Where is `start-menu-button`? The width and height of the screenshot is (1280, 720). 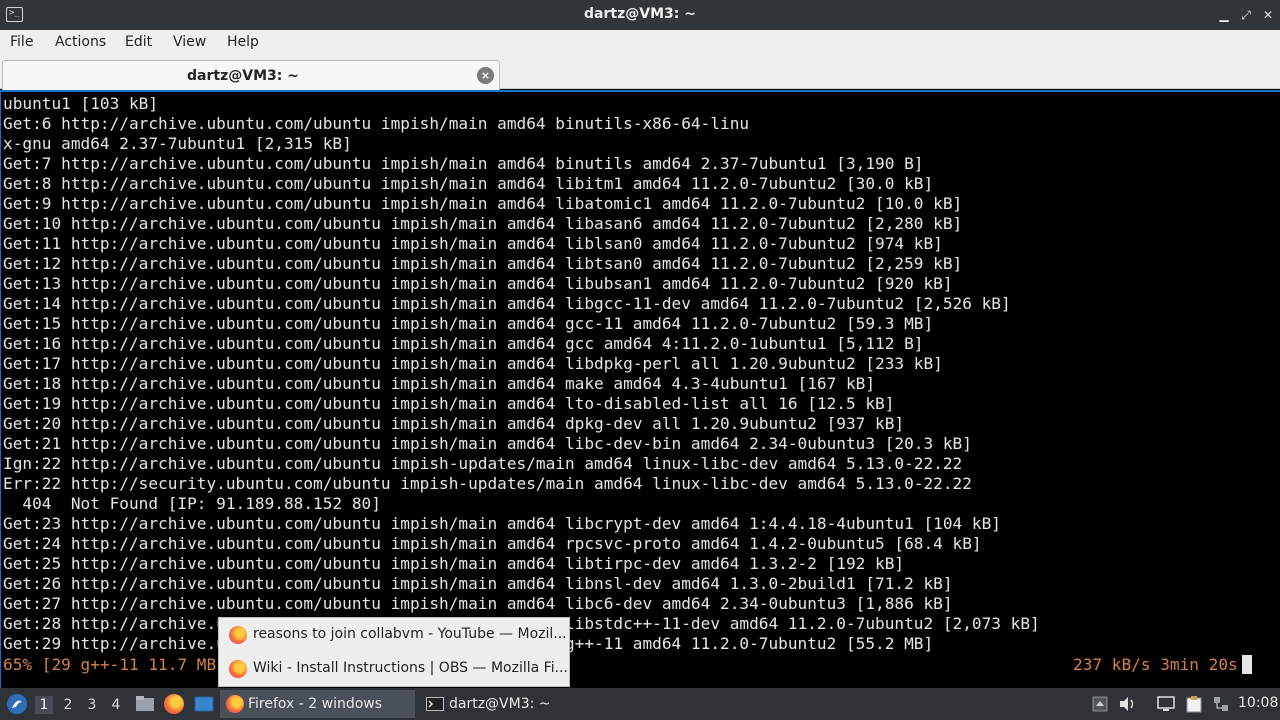
start-menu-button is located at coordinates (17, 704).